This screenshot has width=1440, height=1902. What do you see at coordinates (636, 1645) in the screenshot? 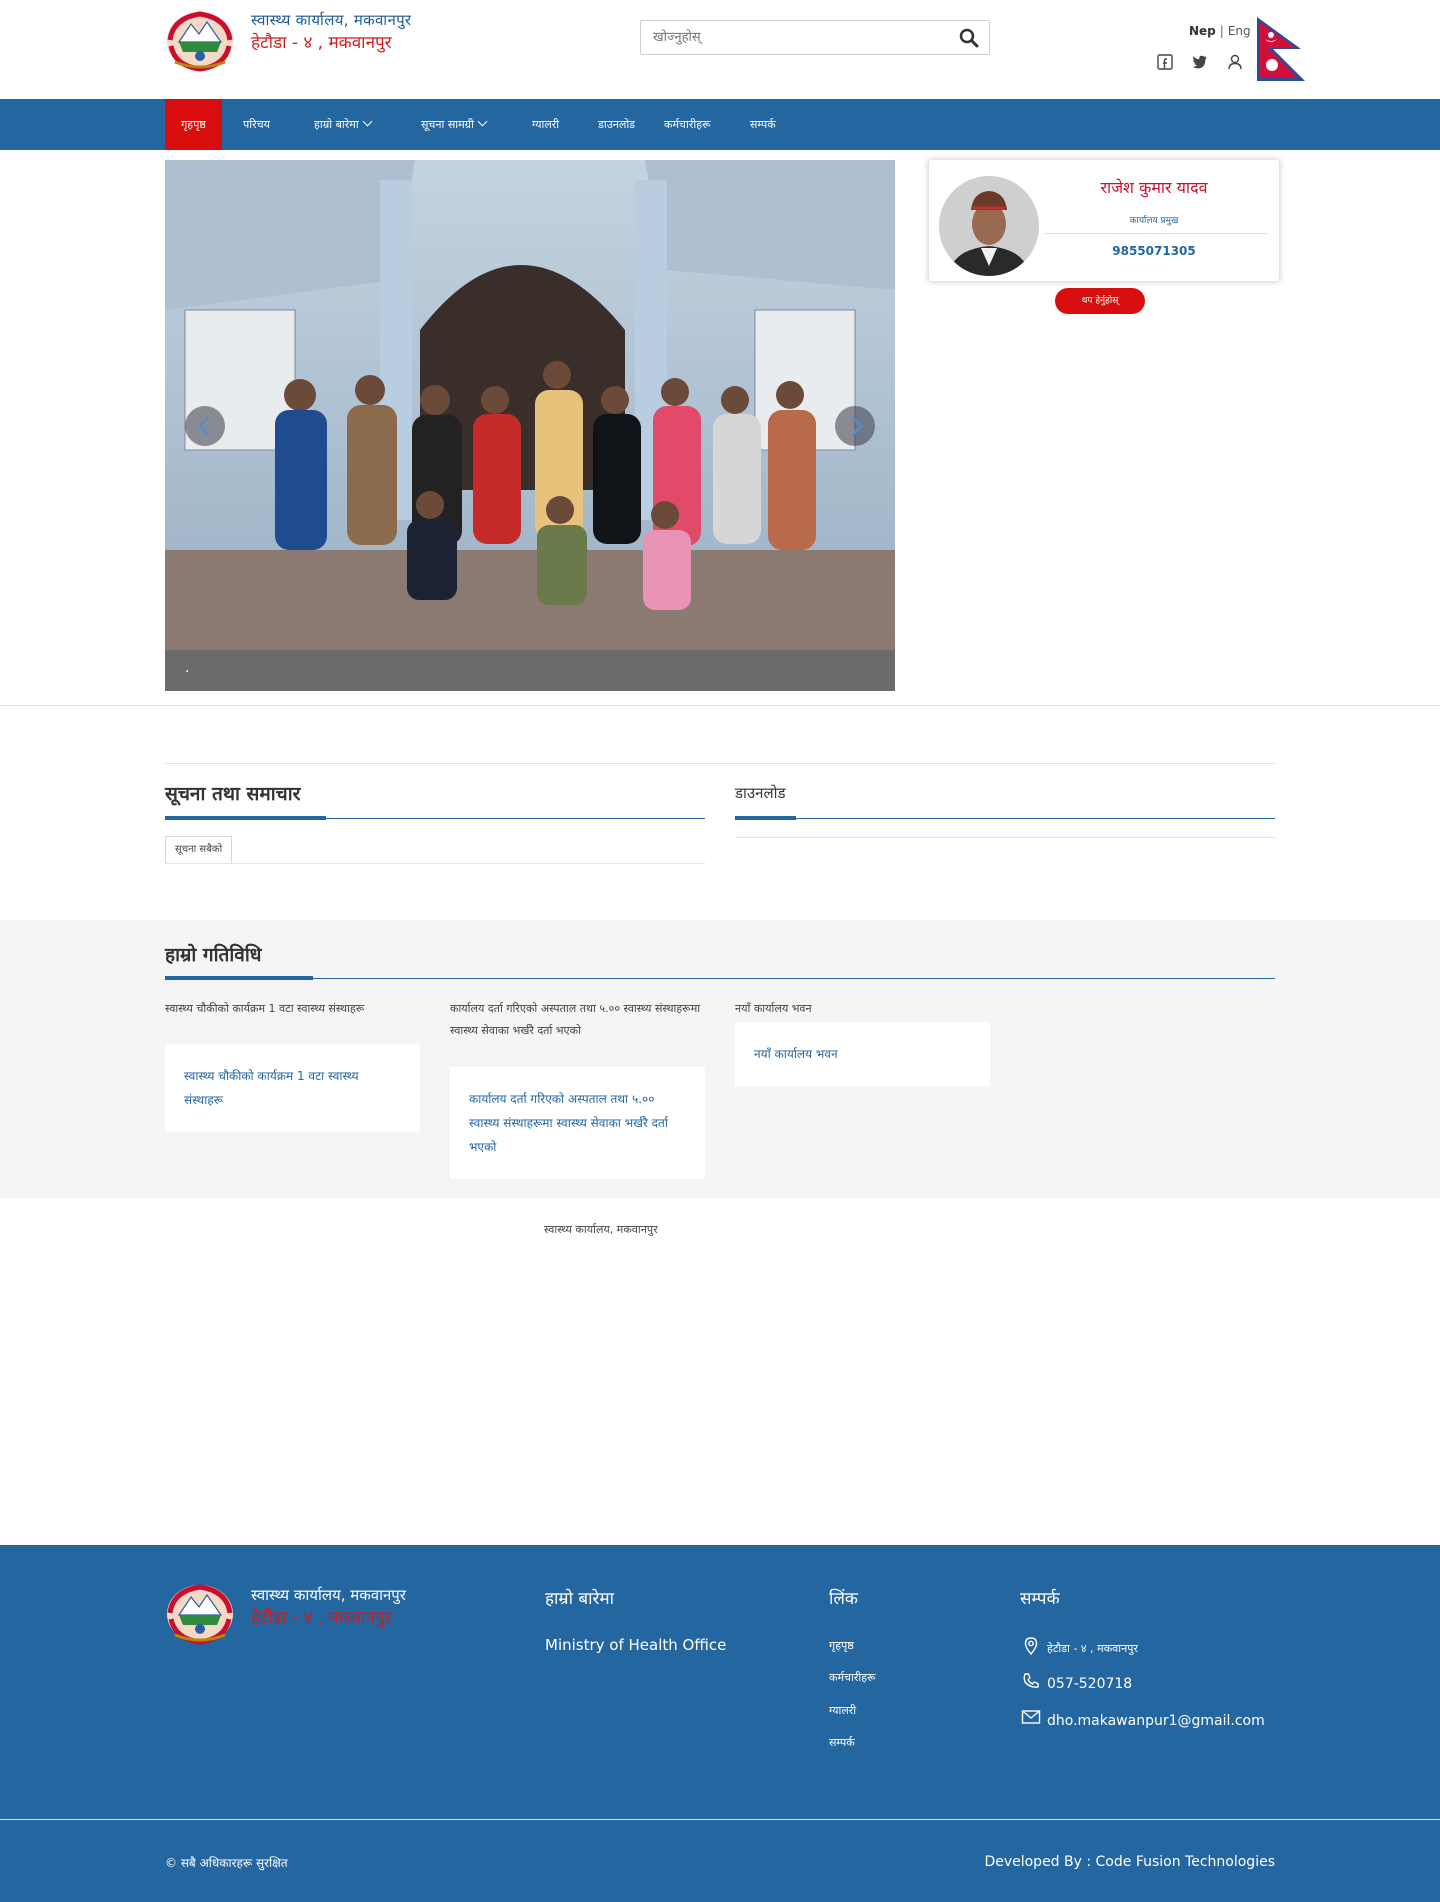
I see `footer-about-text: Ministry of Health Office` at bounding box center [636, 1645].